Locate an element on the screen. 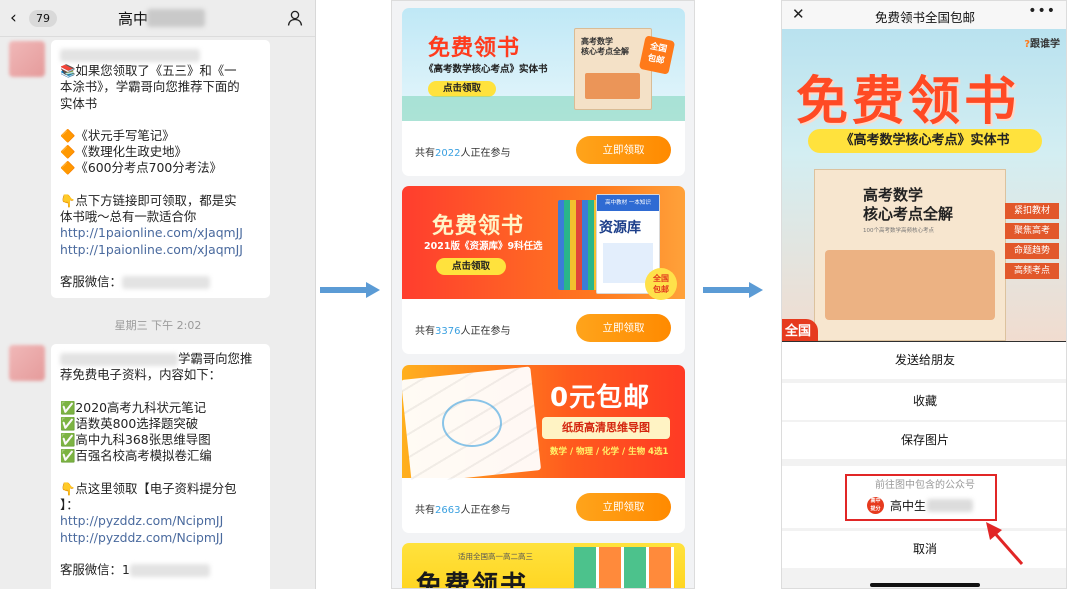 The height and width of the screenshot is (589, 1067). book-image: 高考数学 核心考点全解 is located at coordinates (613, 69).